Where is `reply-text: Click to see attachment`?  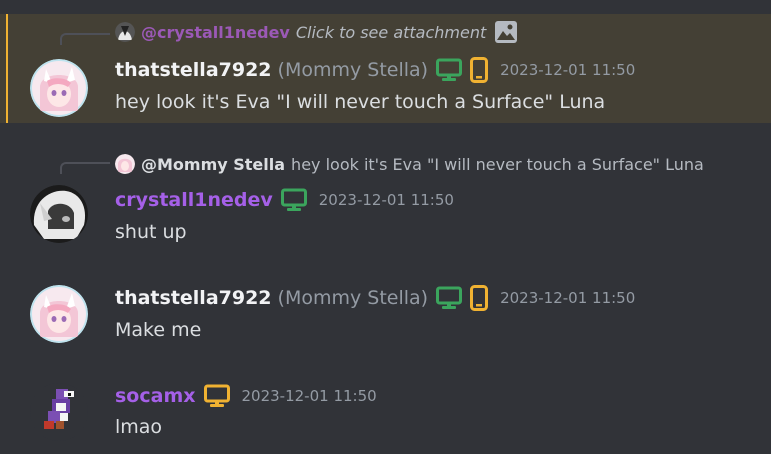
reply-text: Click to see attachment is located at coordinates (391, 32).